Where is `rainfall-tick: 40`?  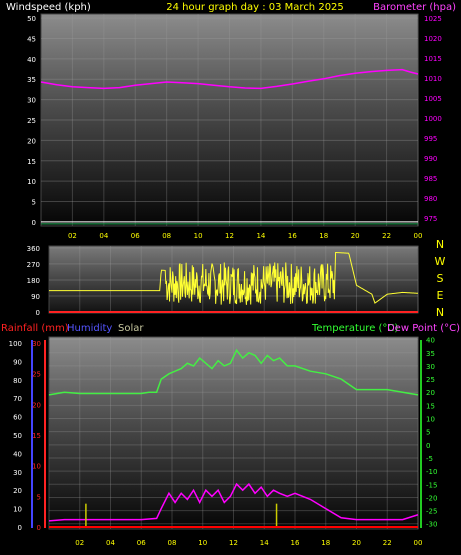 rainfall-tick: 40 is located at coordinates (17, 454).